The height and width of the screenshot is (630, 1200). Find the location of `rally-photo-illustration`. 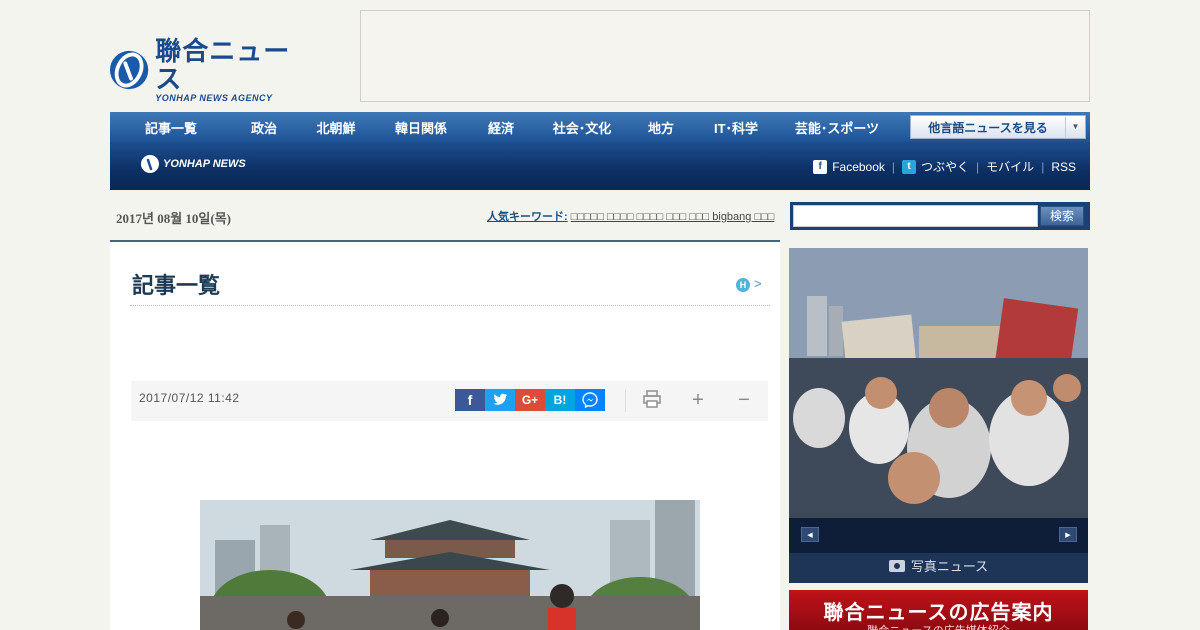

rally-photo-illustration is located at coordinates (938, 383).